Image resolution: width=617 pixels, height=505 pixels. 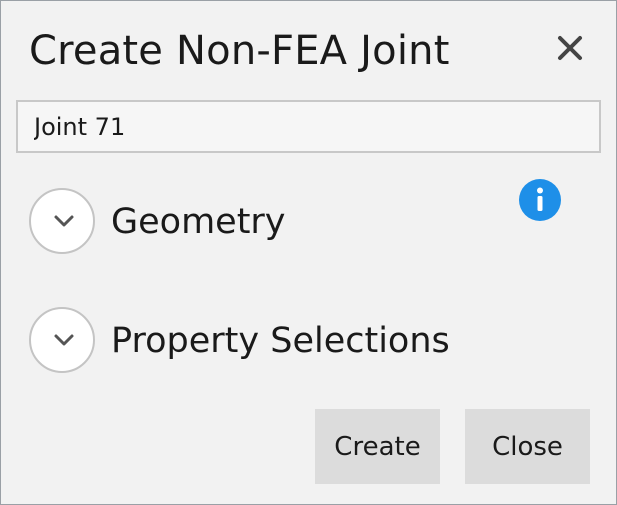 What do you see at coordinates (377, 446) in the screenshot?
I see `create-button: Create` at bounding box center [377, 446].